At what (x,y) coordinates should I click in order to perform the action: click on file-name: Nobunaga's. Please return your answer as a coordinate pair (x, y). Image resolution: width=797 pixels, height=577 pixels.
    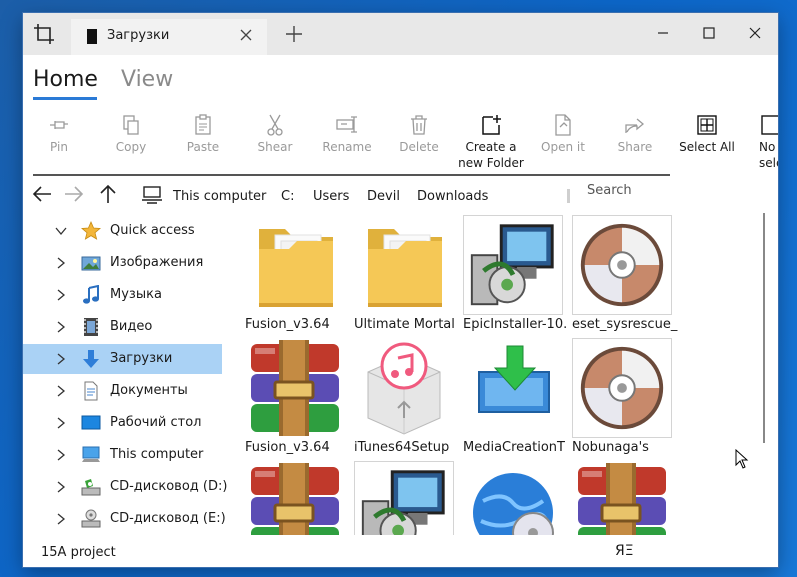
    Looking at the image, I should click on (610, 447).